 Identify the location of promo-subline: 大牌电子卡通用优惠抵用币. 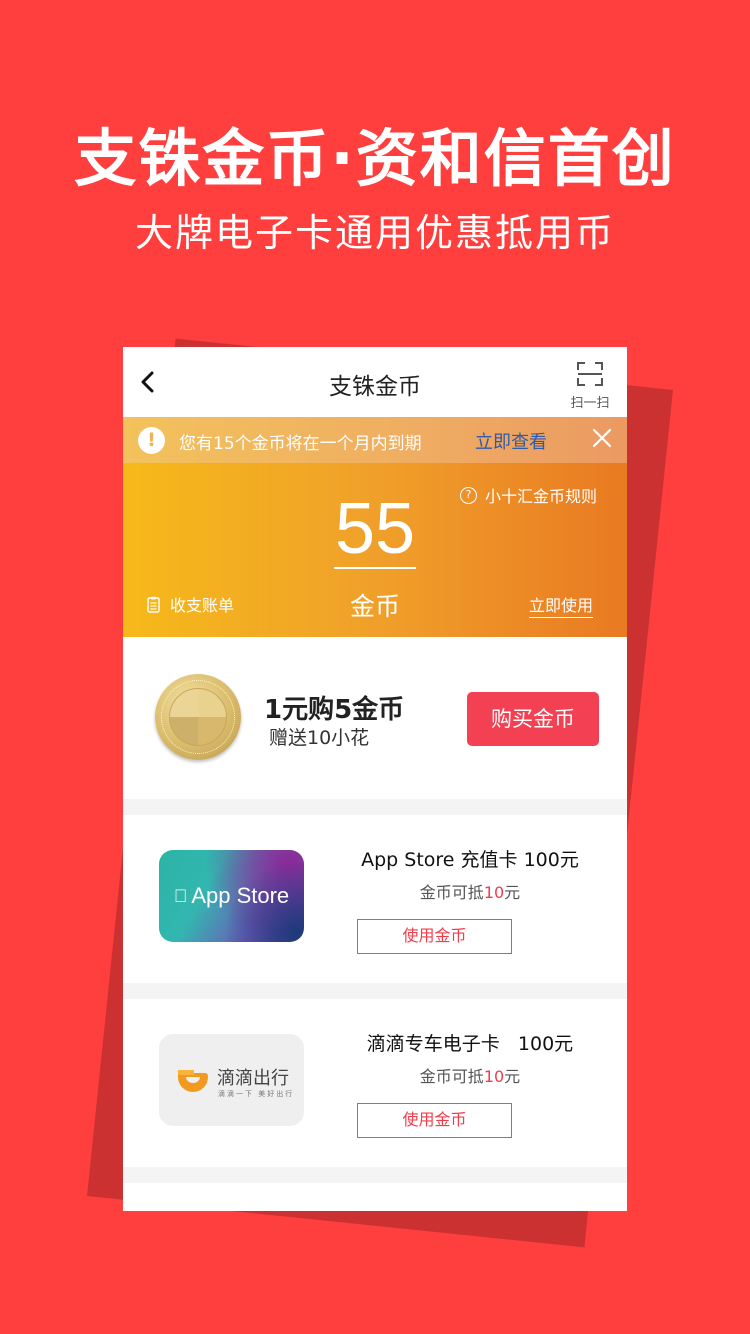
(374, 233).